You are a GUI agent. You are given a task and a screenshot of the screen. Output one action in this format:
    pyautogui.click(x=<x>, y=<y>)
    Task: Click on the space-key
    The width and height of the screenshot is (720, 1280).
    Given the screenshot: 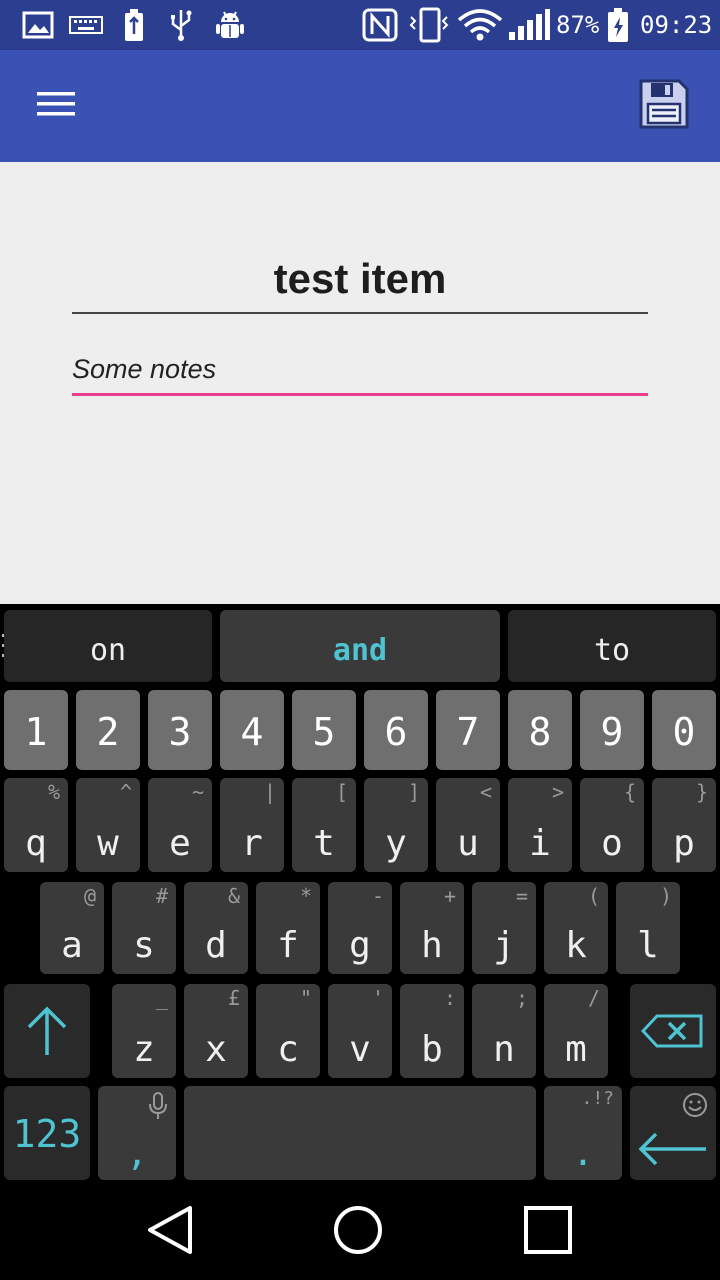 What is the action you would take?
    pyautogui.click(x=360, y=1133)
    